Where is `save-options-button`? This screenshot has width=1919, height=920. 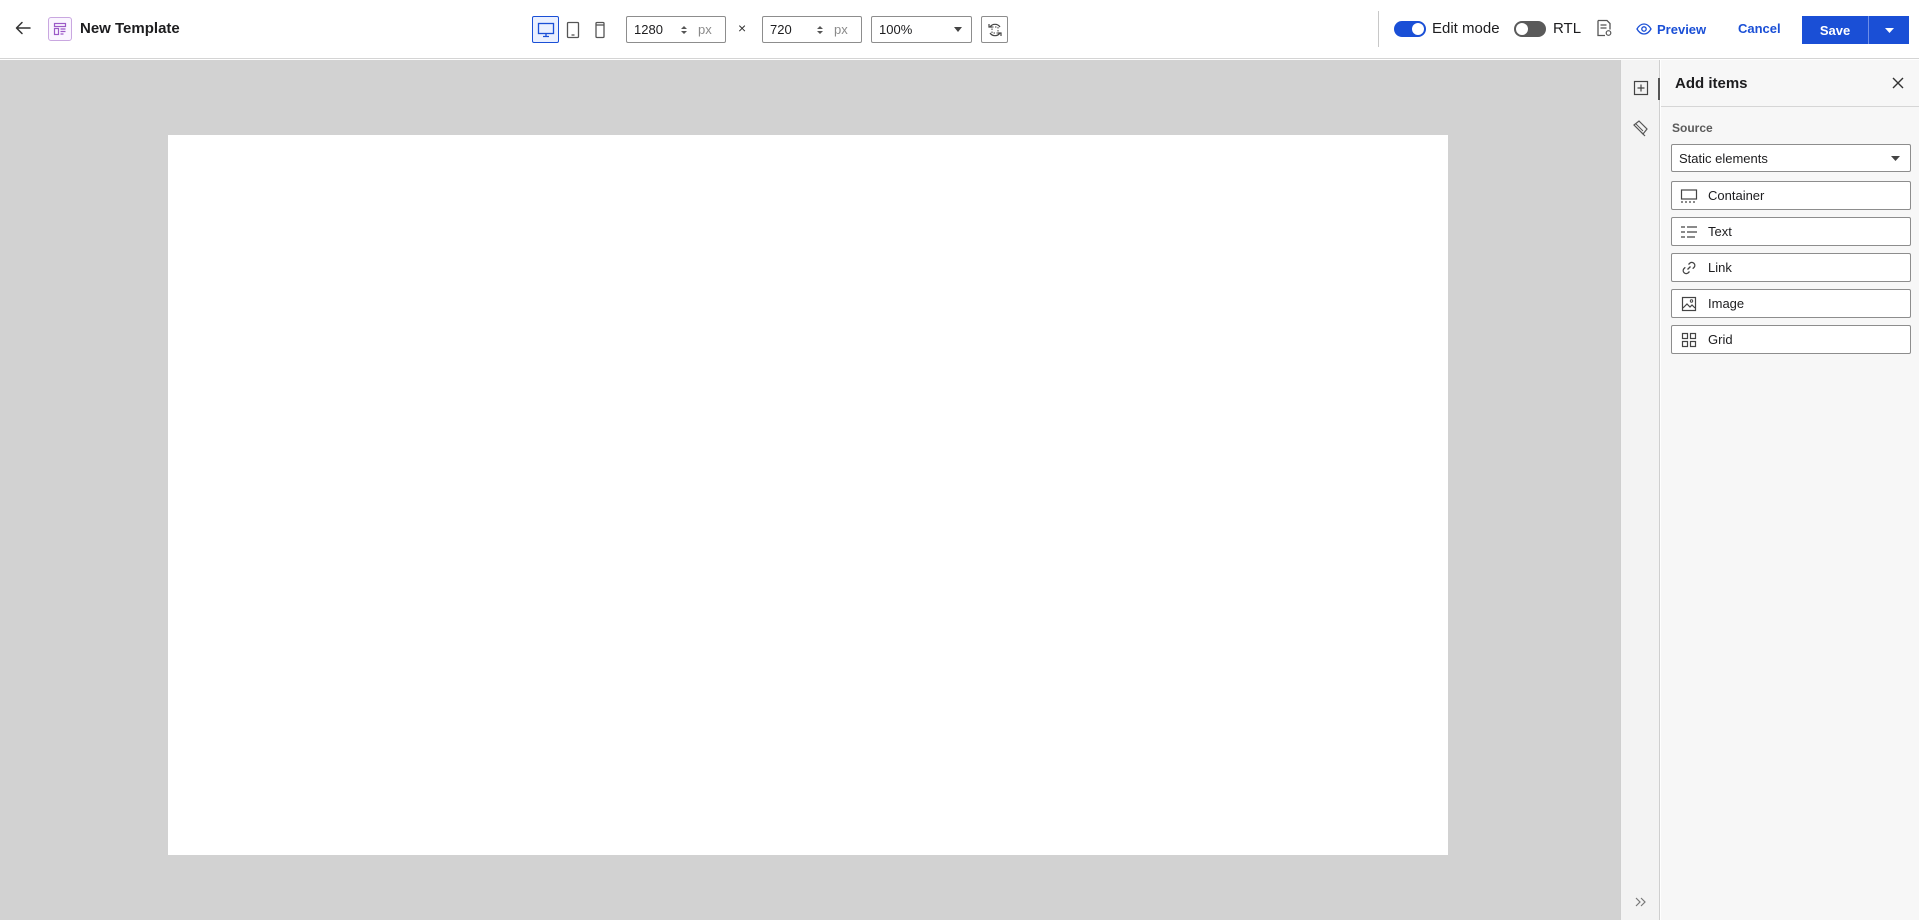
save-options-button is located at coordinates (1889, 30).